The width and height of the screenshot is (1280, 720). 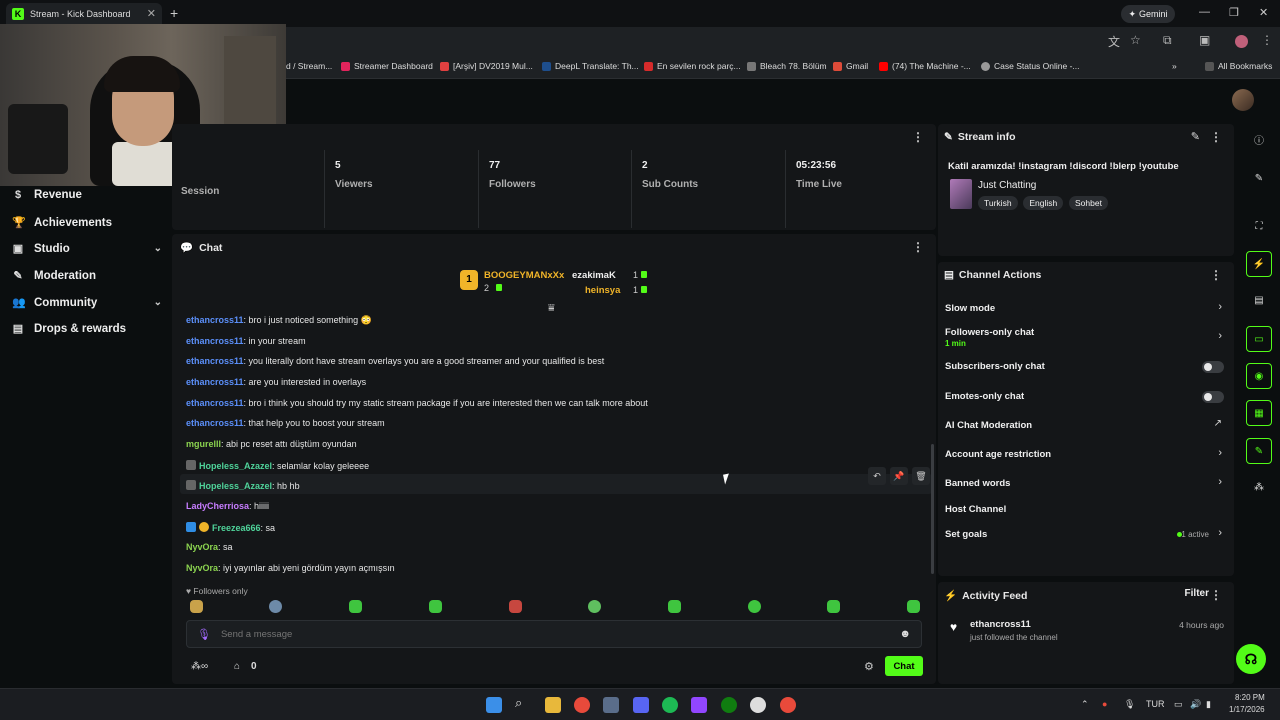 What do you see at coordinates (1213, 397) in the screenshot?
I see `emotes-only-toggle` at bounding box center [1213, 397].